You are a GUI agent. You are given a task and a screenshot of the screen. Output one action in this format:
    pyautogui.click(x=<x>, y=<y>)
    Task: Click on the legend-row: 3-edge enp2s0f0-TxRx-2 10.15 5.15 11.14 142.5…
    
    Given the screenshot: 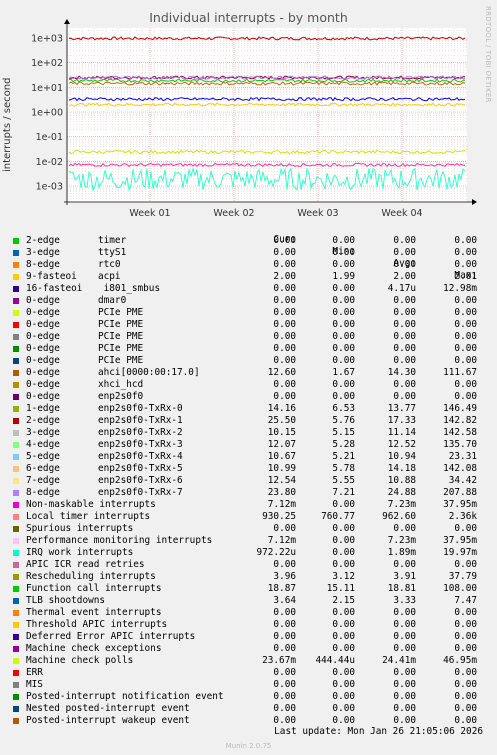 What is the action you would take?
    pyautogui.click(x=252, y=433)
    